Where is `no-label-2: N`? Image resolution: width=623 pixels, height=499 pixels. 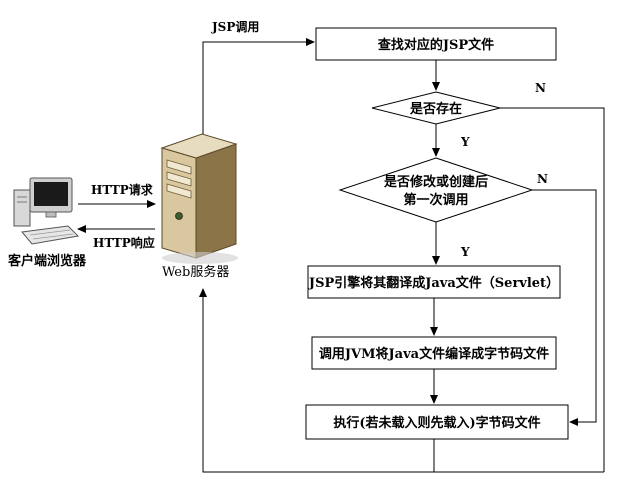
no-label-2: N is located at coordinates (542, 179).